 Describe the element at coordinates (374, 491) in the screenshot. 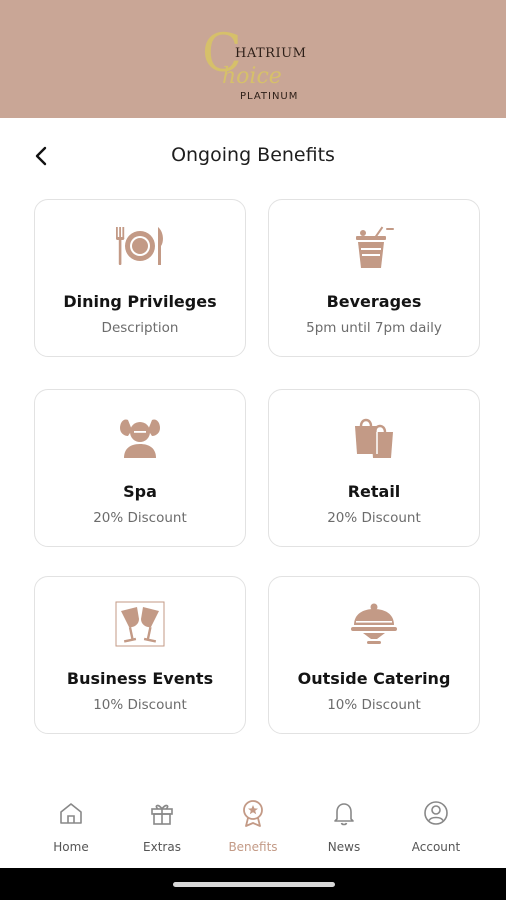

I see `benefit-title: Retail` at that location.